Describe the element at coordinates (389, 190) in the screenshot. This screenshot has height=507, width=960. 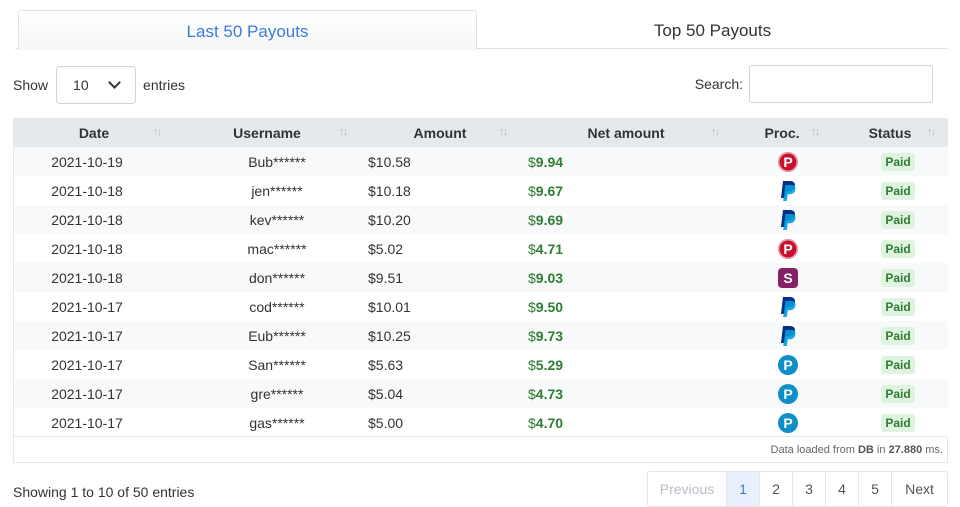
I see `cell-amount: $10.18` at that location.